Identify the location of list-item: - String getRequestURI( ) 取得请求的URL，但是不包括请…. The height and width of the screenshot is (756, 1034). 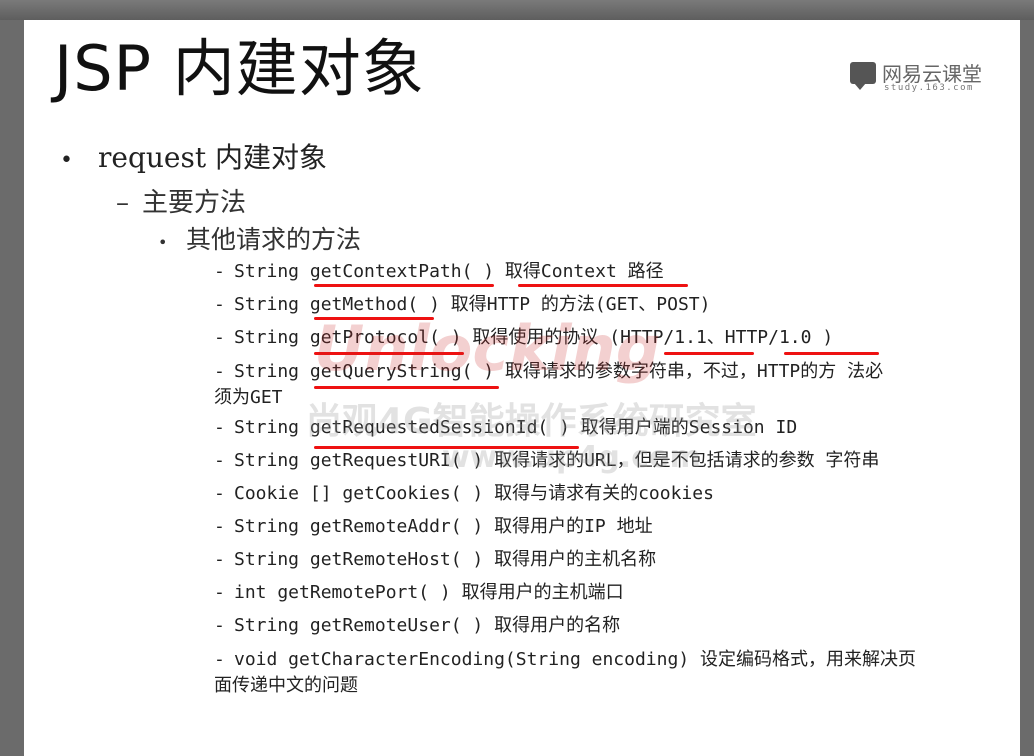
(604, 461).